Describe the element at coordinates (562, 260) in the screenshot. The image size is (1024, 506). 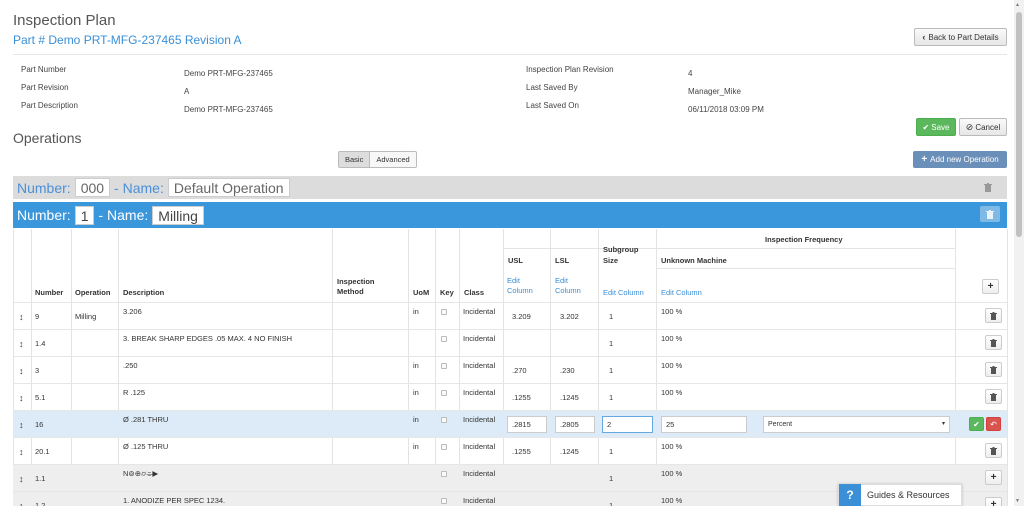
I see `lsl-header: LSL` at that location.